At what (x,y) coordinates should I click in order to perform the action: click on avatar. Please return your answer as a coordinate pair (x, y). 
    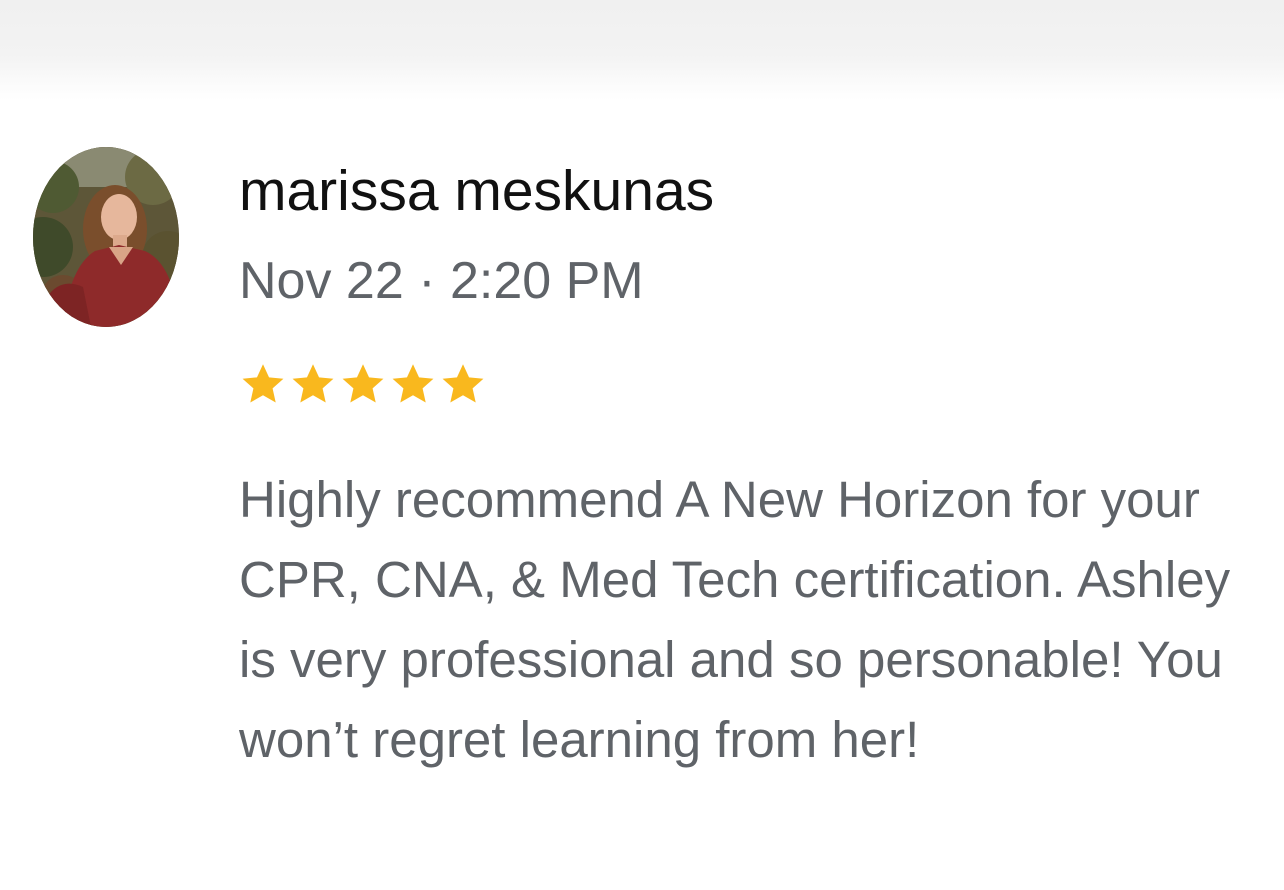
    Looking at the image, I should click on (106, 237).